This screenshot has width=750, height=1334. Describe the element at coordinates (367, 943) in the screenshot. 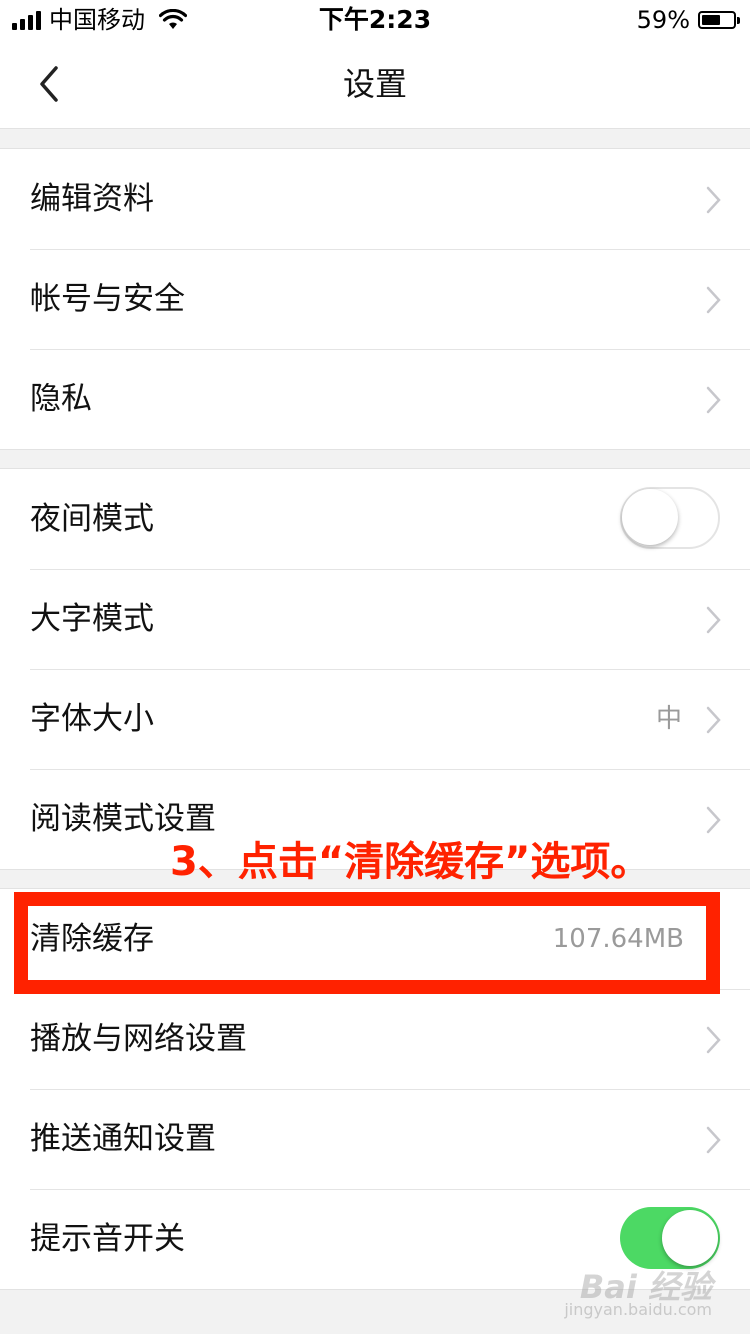

I see `annotation-highlight-box` at that location.